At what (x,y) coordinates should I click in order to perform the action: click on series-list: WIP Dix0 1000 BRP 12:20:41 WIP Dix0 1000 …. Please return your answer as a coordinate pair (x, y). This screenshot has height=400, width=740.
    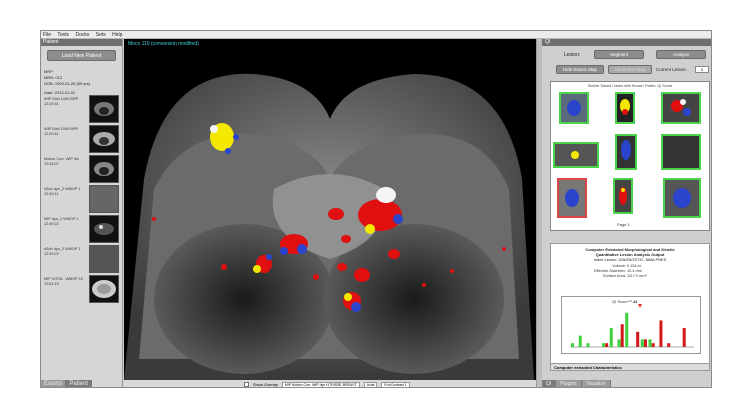
    Looking at the image, I should click on (82, 200).